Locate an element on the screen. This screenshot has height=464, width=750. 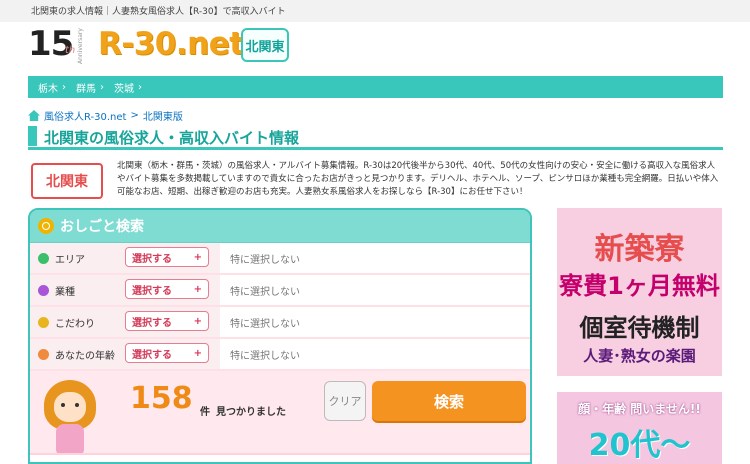
select-industry-button: 選択する + is located at coordinates (167, 289).